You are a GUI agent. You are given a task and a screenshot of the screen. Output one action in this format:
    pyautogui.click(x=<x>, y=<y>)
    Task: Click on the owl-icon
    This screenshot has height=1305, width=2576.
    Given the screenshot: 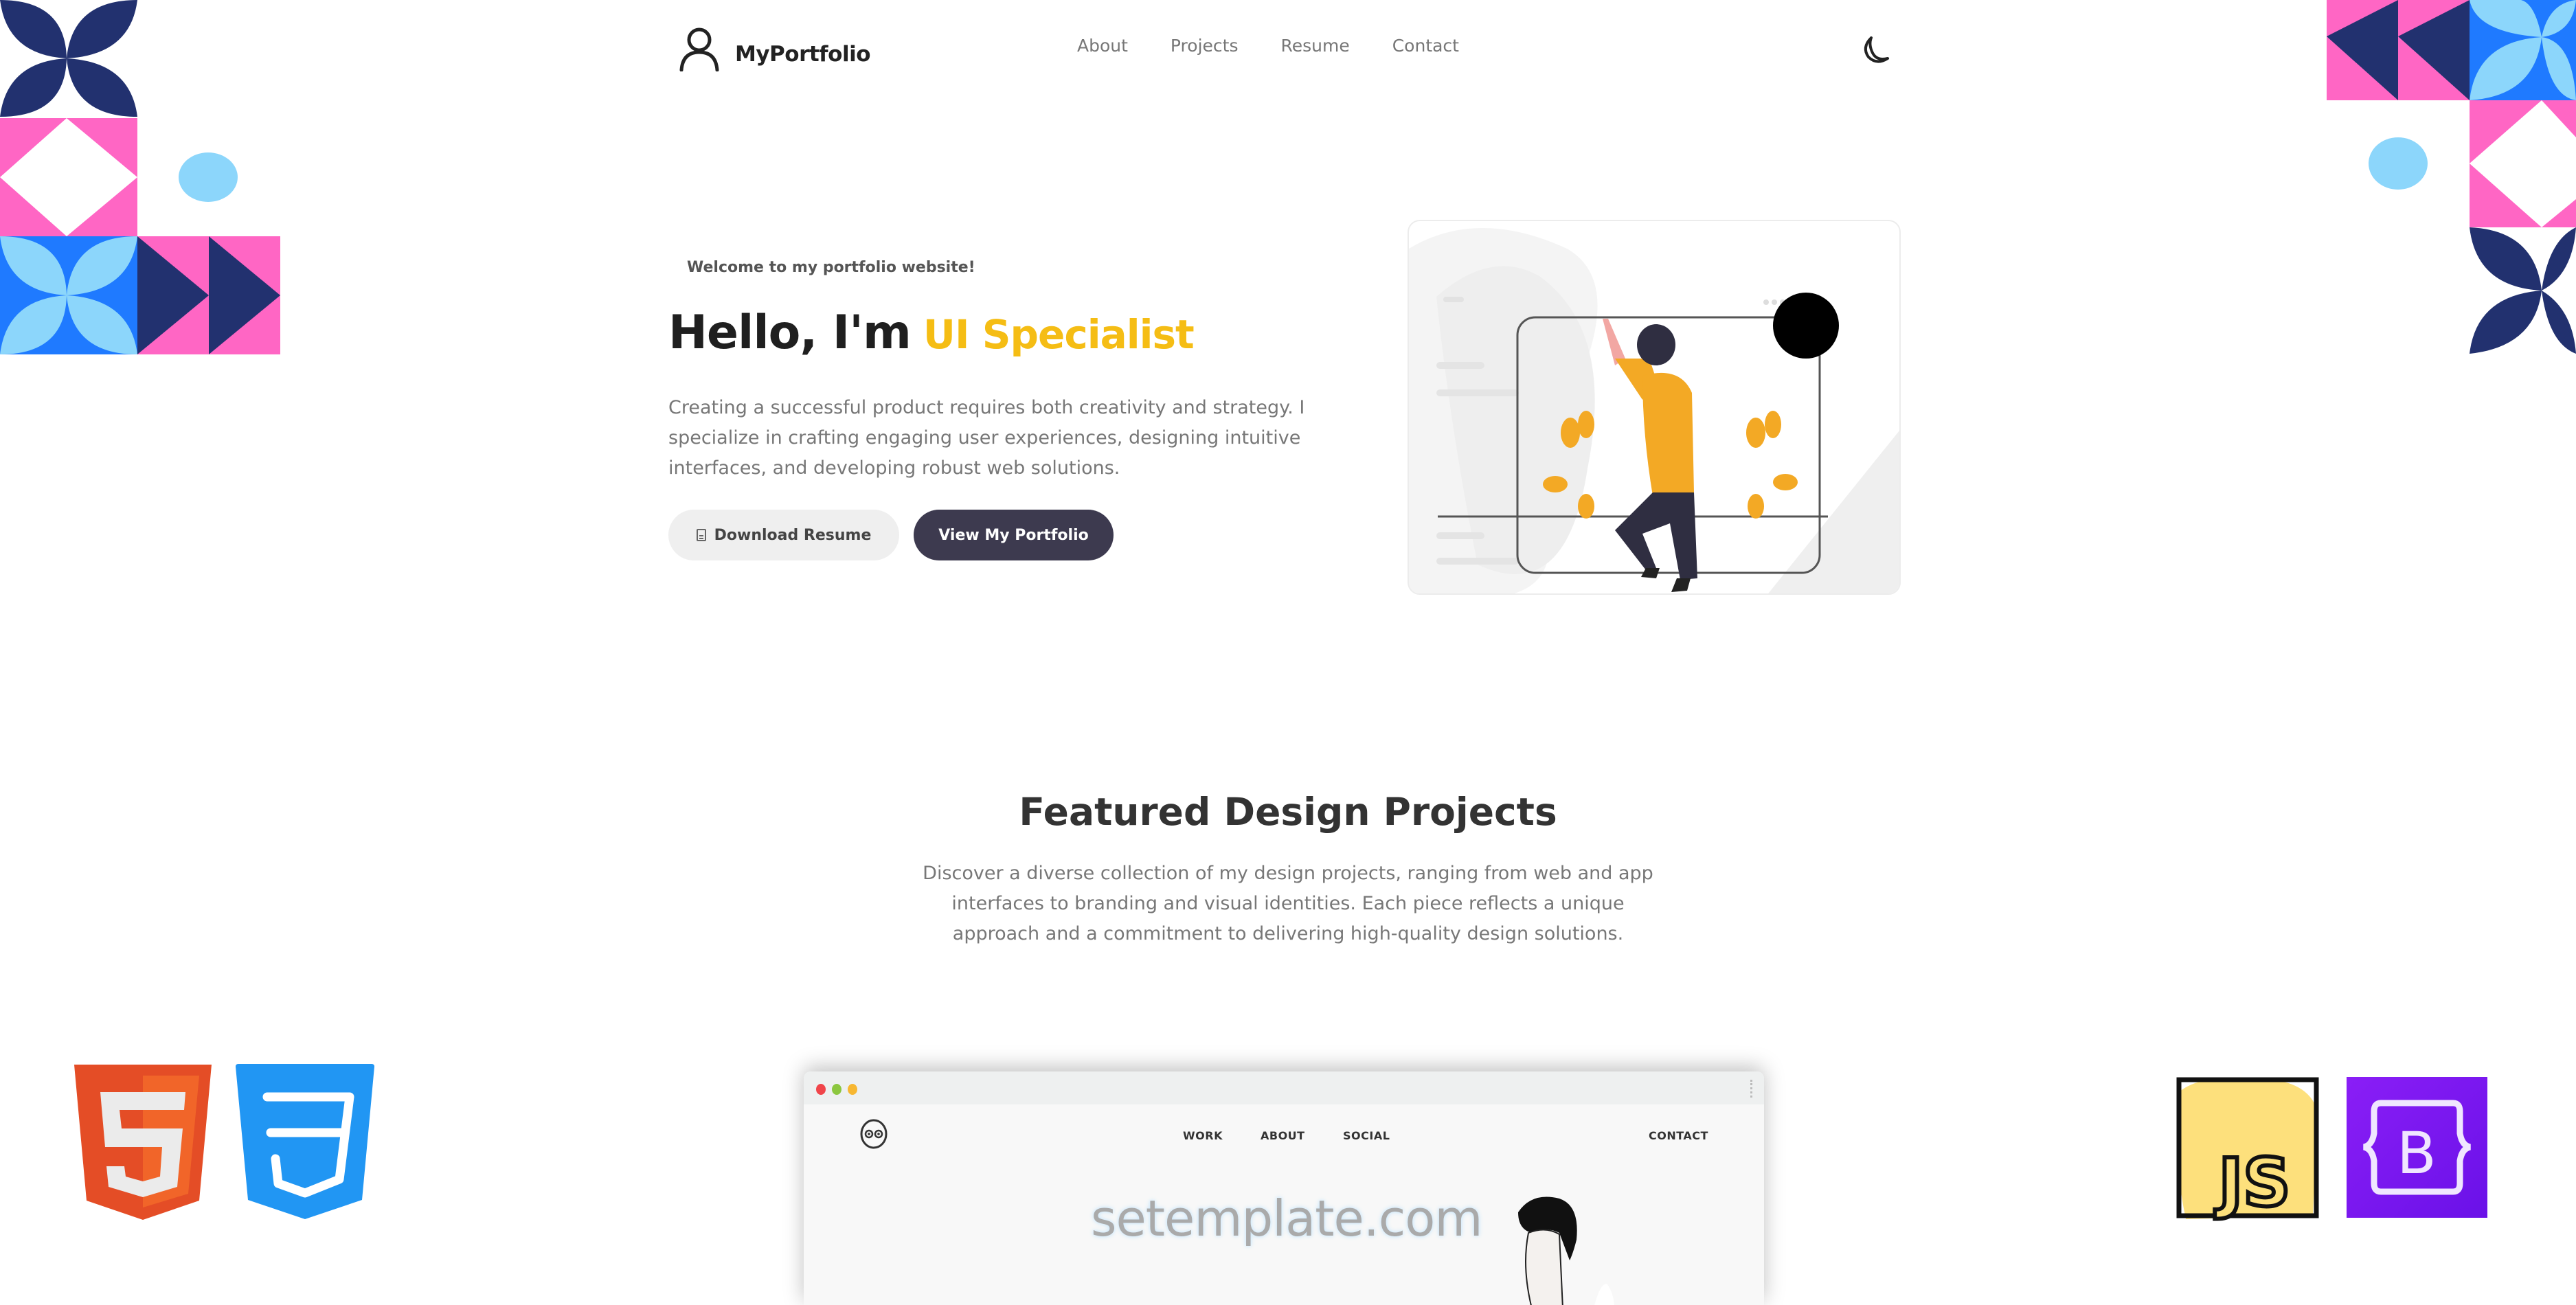 What is the action you would take?
    pyautogui.click(x=874, y=1134)
    